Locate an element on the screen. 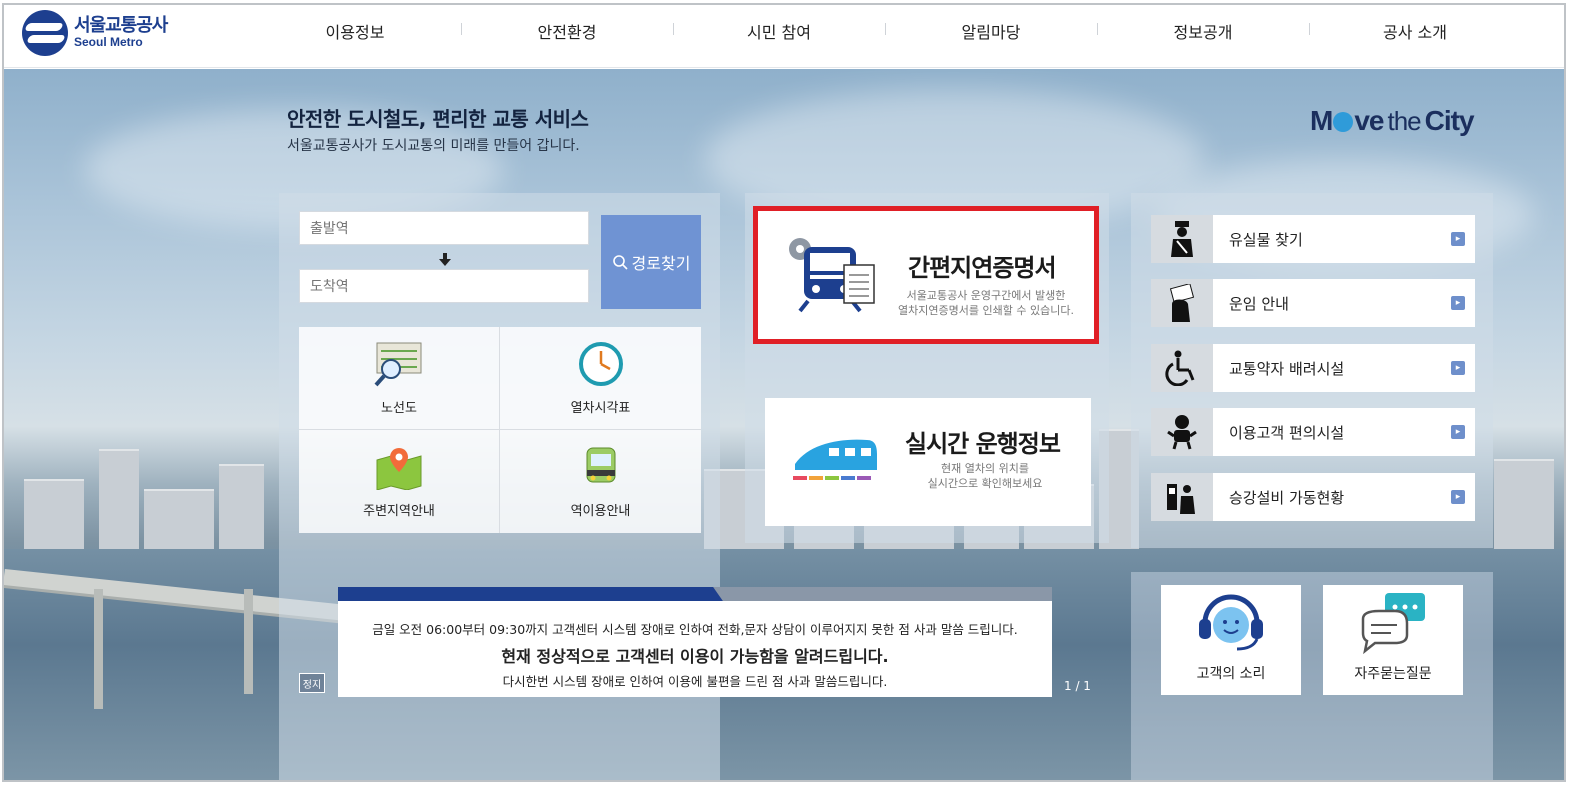 The height and width of the screenshot is (794, 1583). quick-timetable-label: 열차시각표 is located at coordinates (600, 408).